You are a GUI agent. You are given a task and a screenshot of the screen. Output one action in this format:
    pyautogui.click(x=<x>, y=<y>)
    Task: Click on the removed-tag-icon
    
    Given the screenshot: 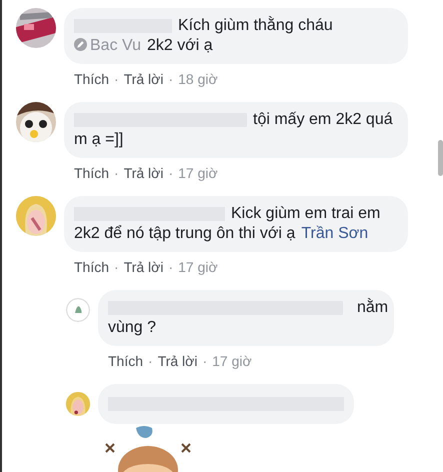 What is the action you would take?
    pyautogui.click(x=80, y=44)
    